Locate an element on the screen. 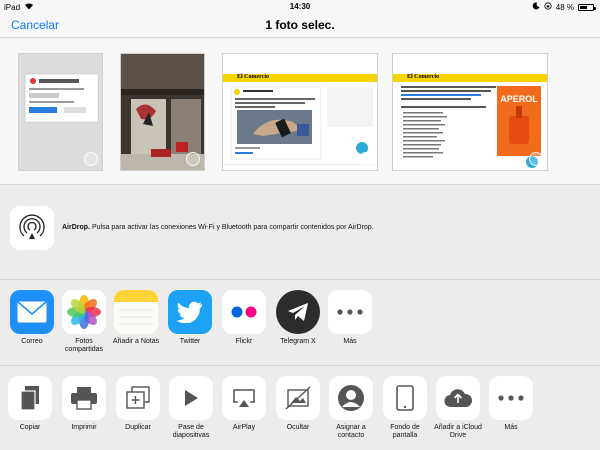  action-label: Más is located at coordinates (511, 427).